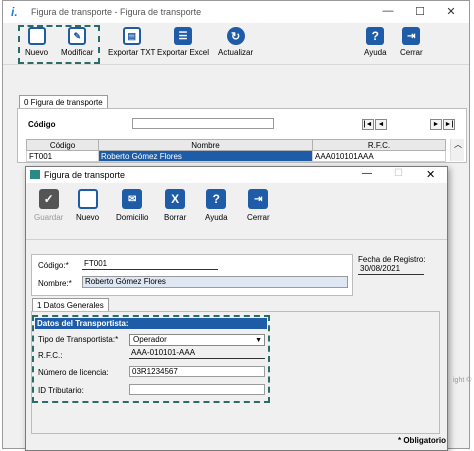 This screenshot has height=451, width=474. What do you see at coordinates (55, 283) in the screenshot?
I see `nombre-label: Nombre:*` at bounding box center [55, 283].